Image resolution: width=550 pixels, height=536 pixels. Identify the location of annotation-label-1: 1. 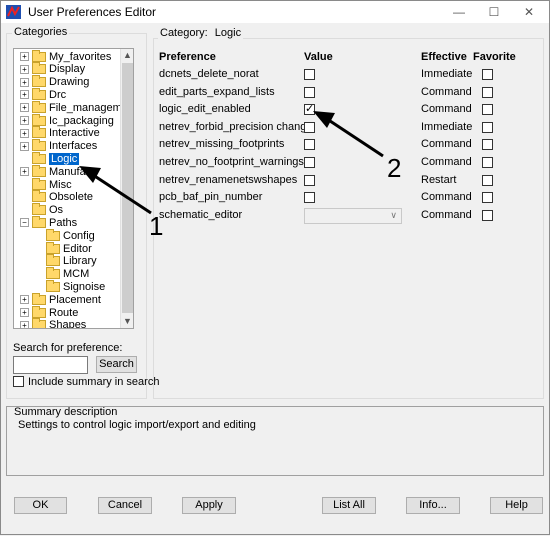
(156, 226).